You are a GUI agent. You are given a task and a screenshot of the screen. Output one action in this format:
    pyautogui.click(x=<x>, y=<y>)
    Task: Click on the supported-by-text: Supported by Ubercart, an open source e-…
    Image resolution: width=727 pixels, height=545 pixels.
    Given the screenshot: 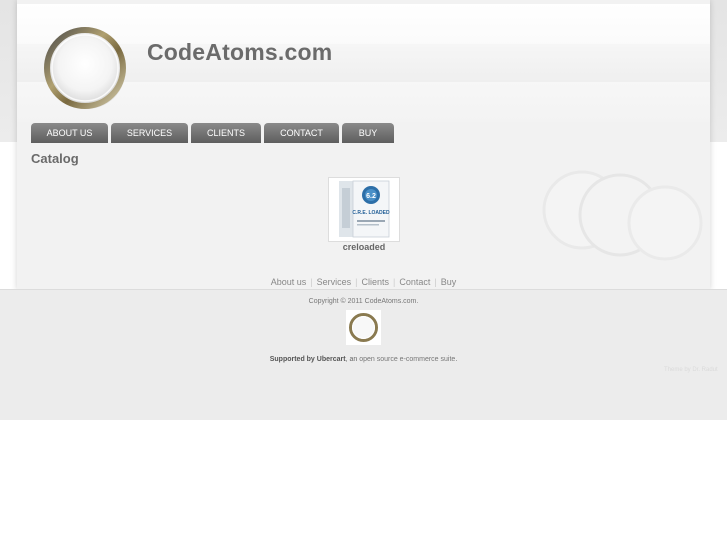 What is the action you would take?
    pyautogui.click(x=363, y=359)
    